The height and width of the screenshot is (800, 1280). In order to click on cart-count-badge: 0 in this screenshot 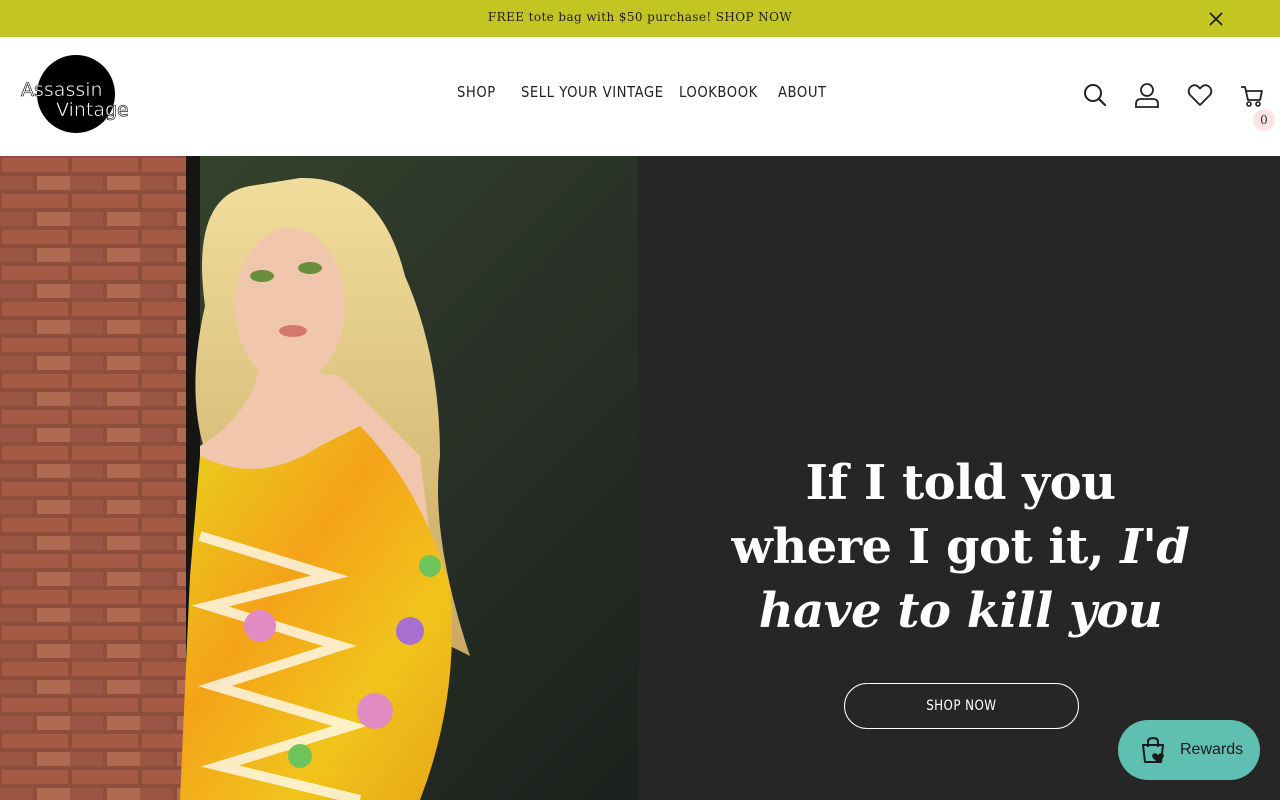, I will do `click(1264, 120)`.